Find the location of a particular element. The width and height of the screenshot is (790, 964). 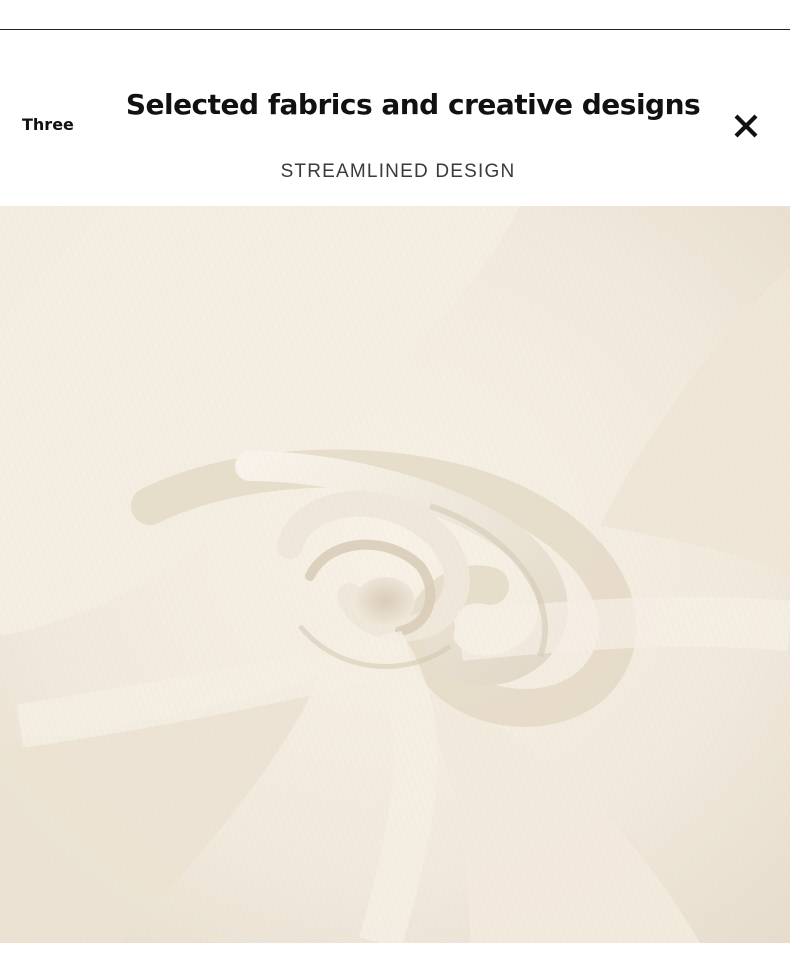

top-divider is located at coordinates (395, 29).